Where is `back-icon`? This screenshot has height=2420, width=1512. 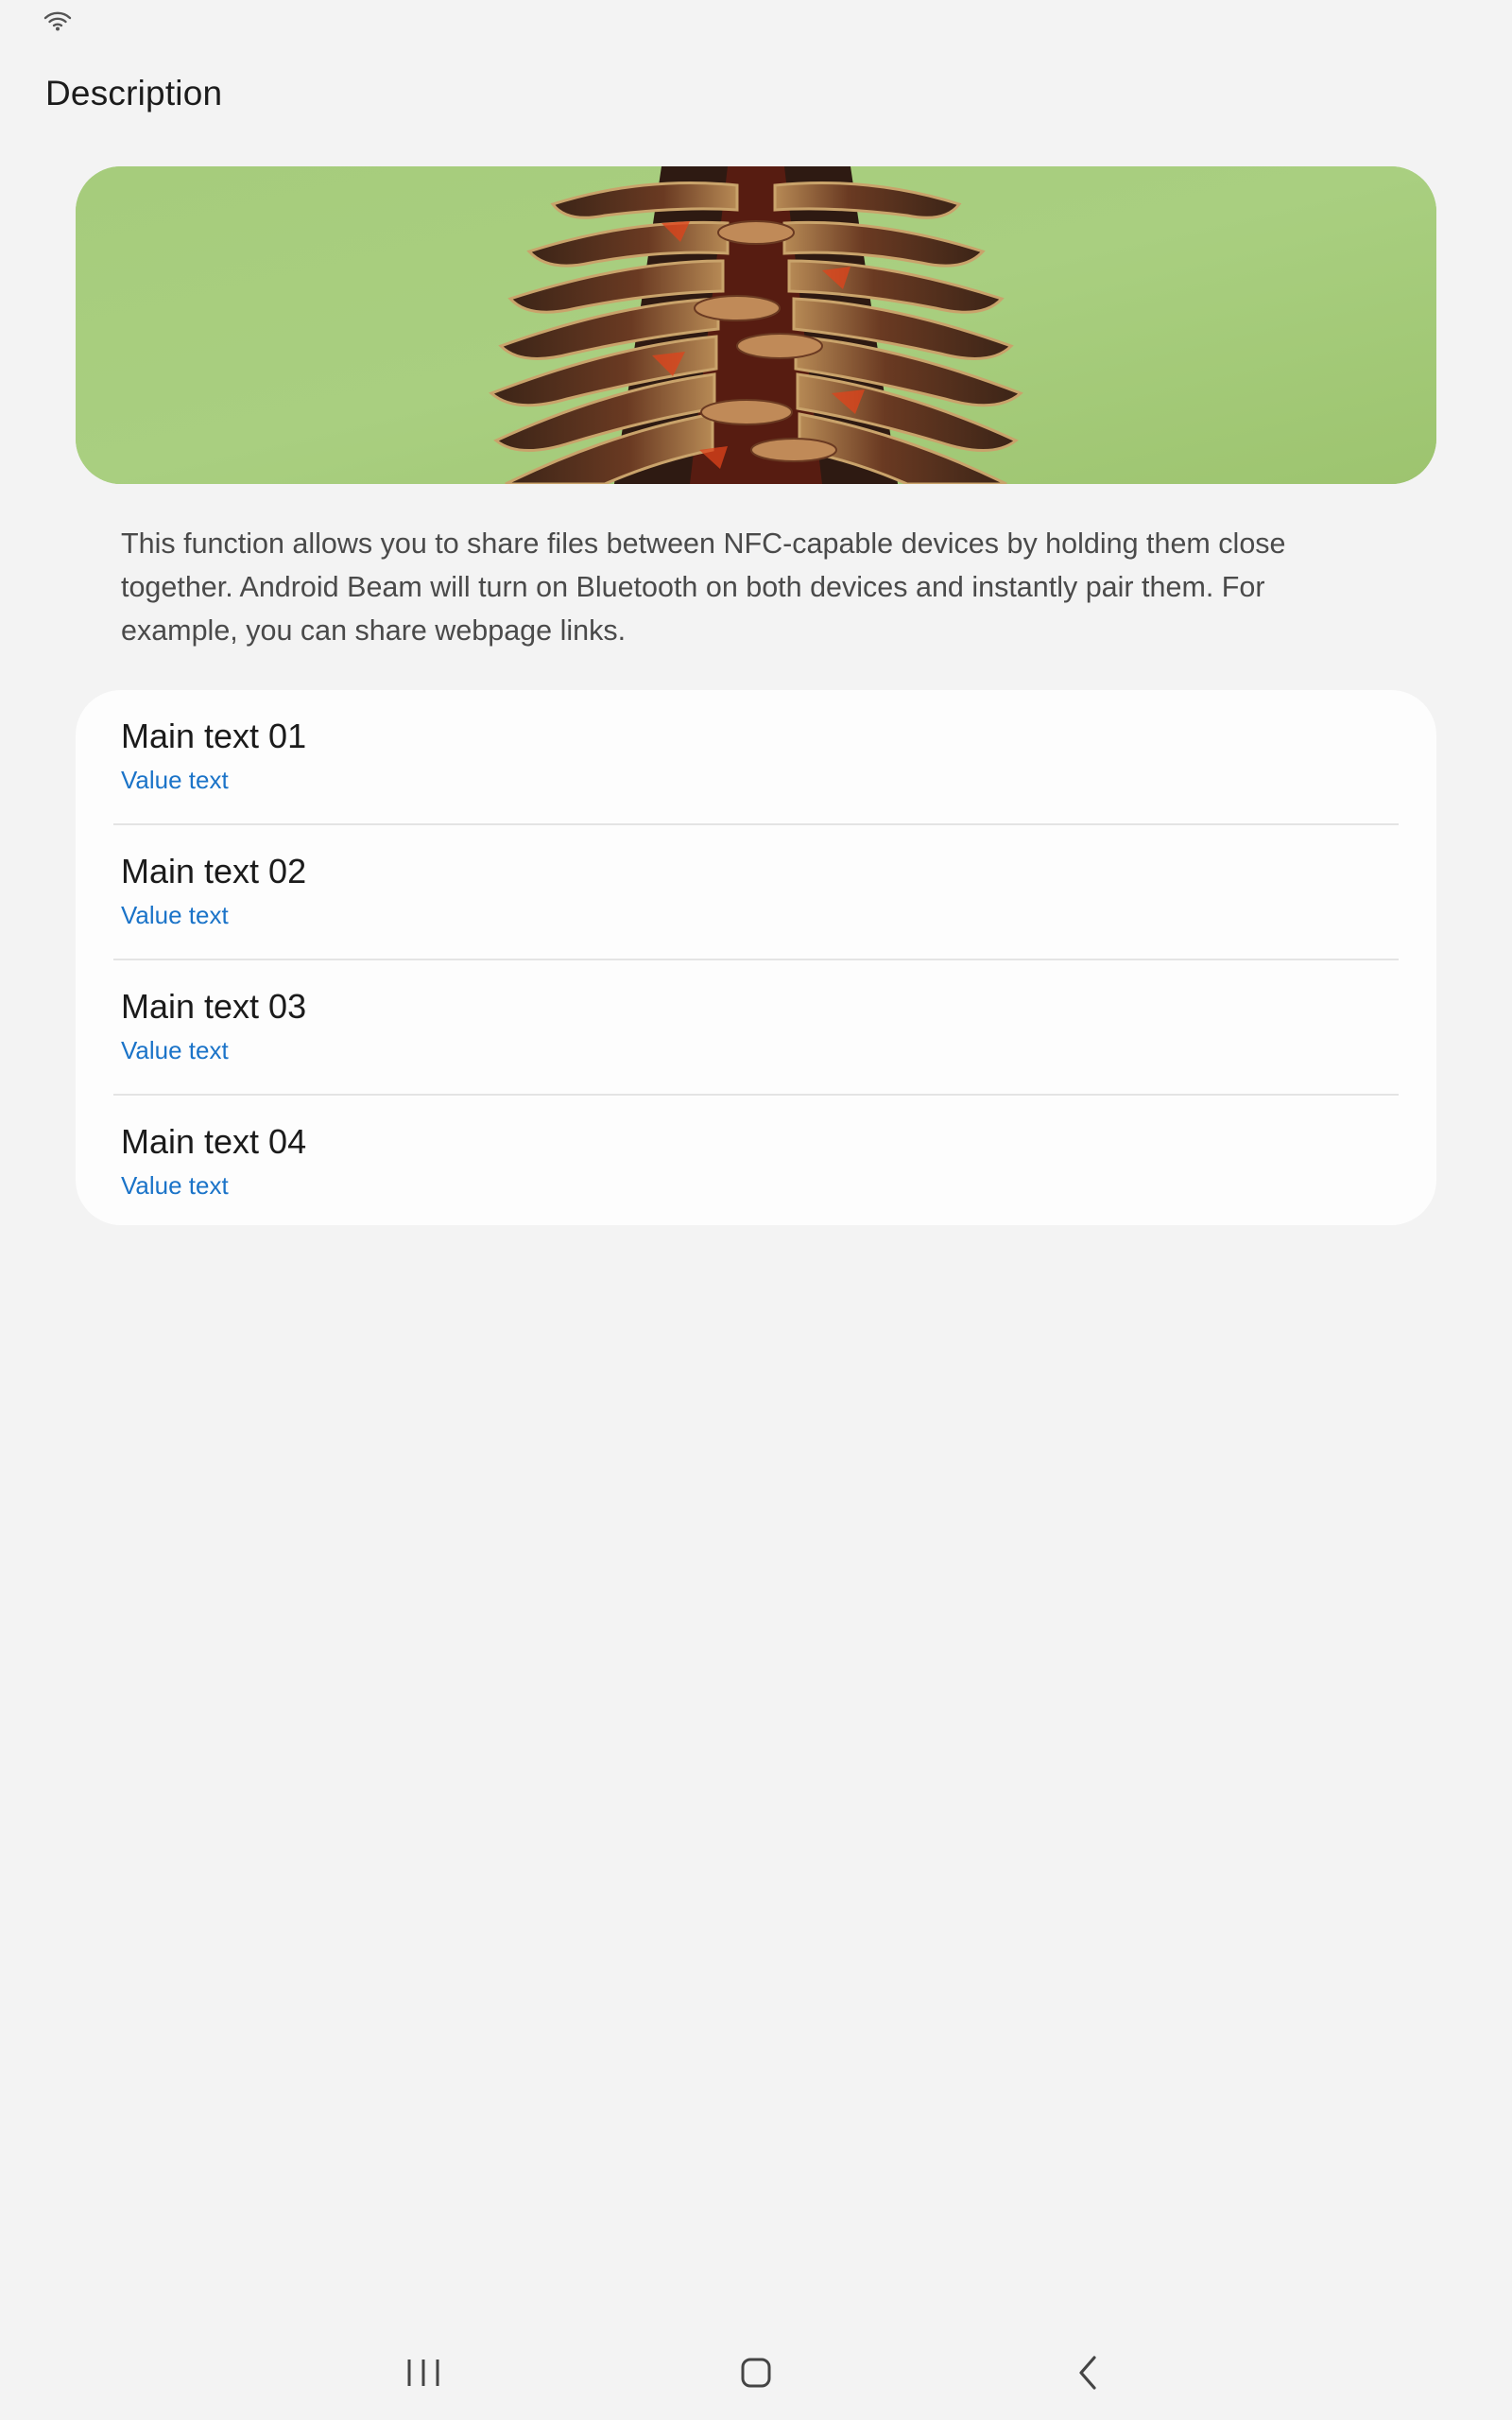 back-icon is located at coordinates (1088, 2373).